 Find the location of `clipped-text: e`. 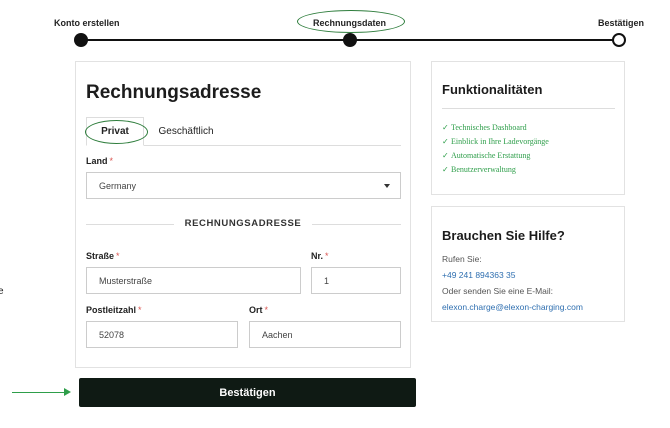

clipped-text: e is located at coordinates (2, 291).